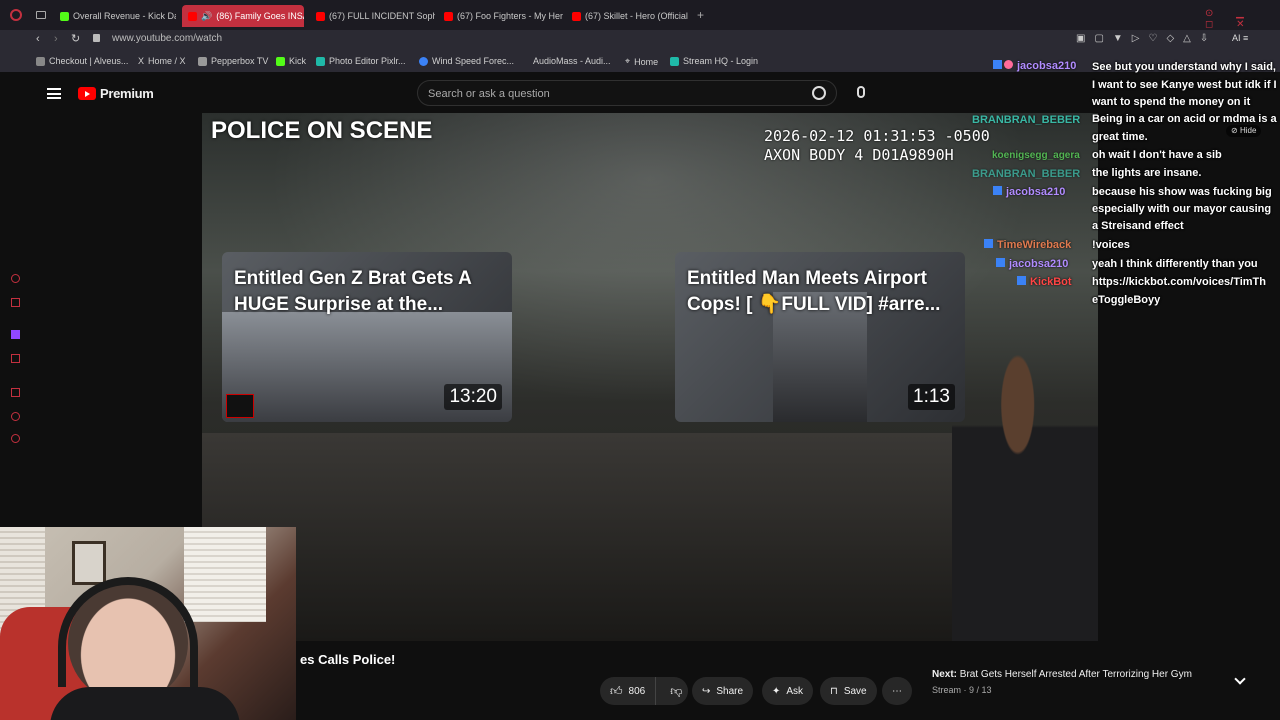 This screenshot has height=720, width=1280. I want to click on search-placeholder: Search or ask a question, so click(489, 94).